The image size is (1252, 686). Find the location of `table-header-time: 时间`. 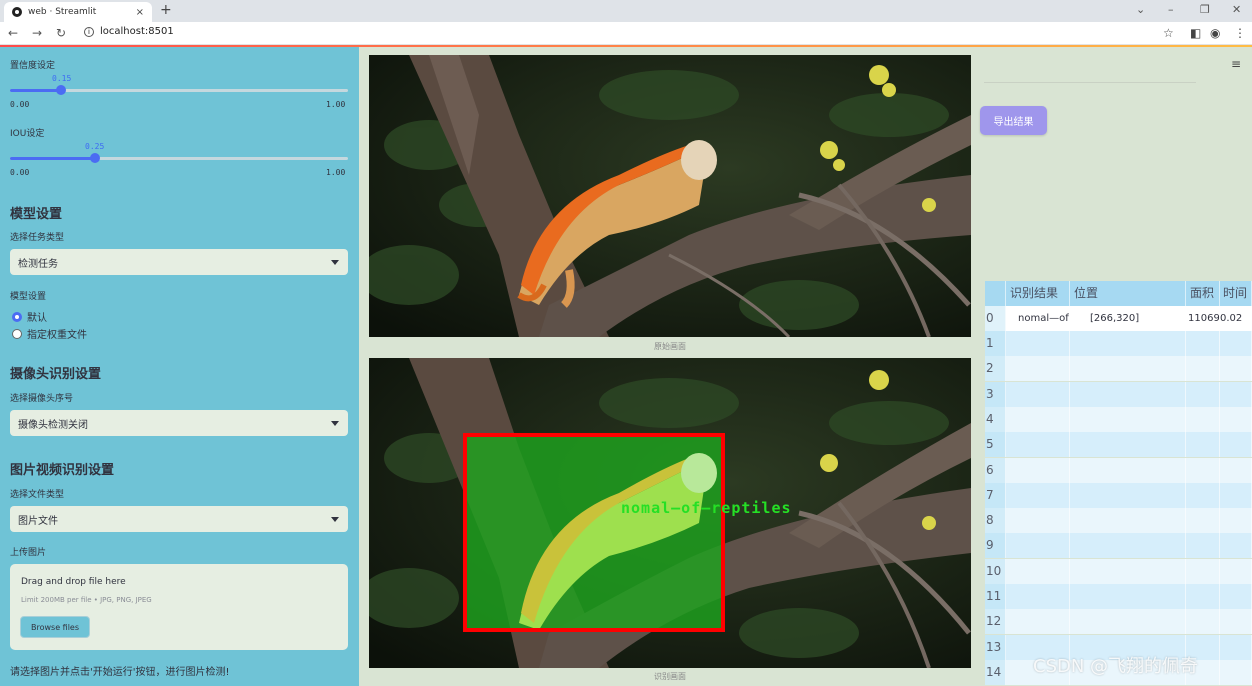

table-header-time: 时间 is located at coordinates (1236, 293).